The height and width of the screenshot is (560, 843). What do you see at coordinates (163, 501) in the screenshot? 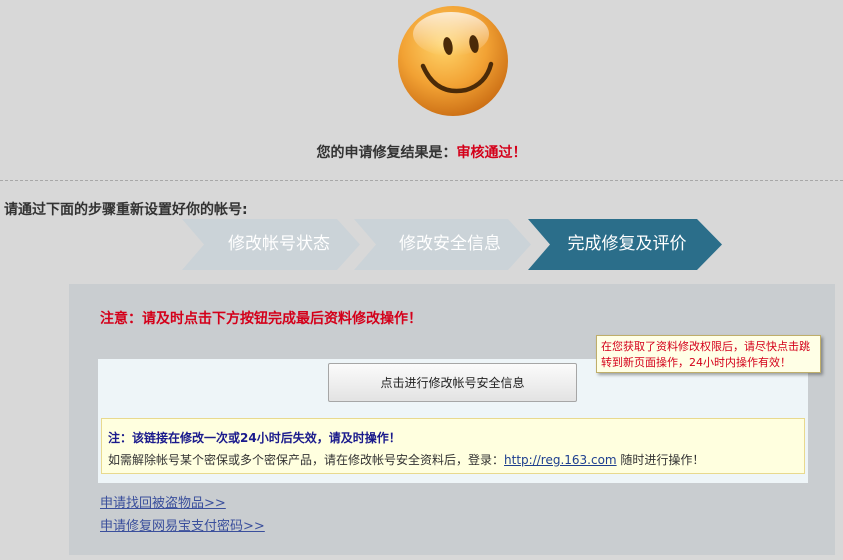
I see `recover-stolen-items-link: 申请找回被盗物品>>` at bounding box center [163, 501].